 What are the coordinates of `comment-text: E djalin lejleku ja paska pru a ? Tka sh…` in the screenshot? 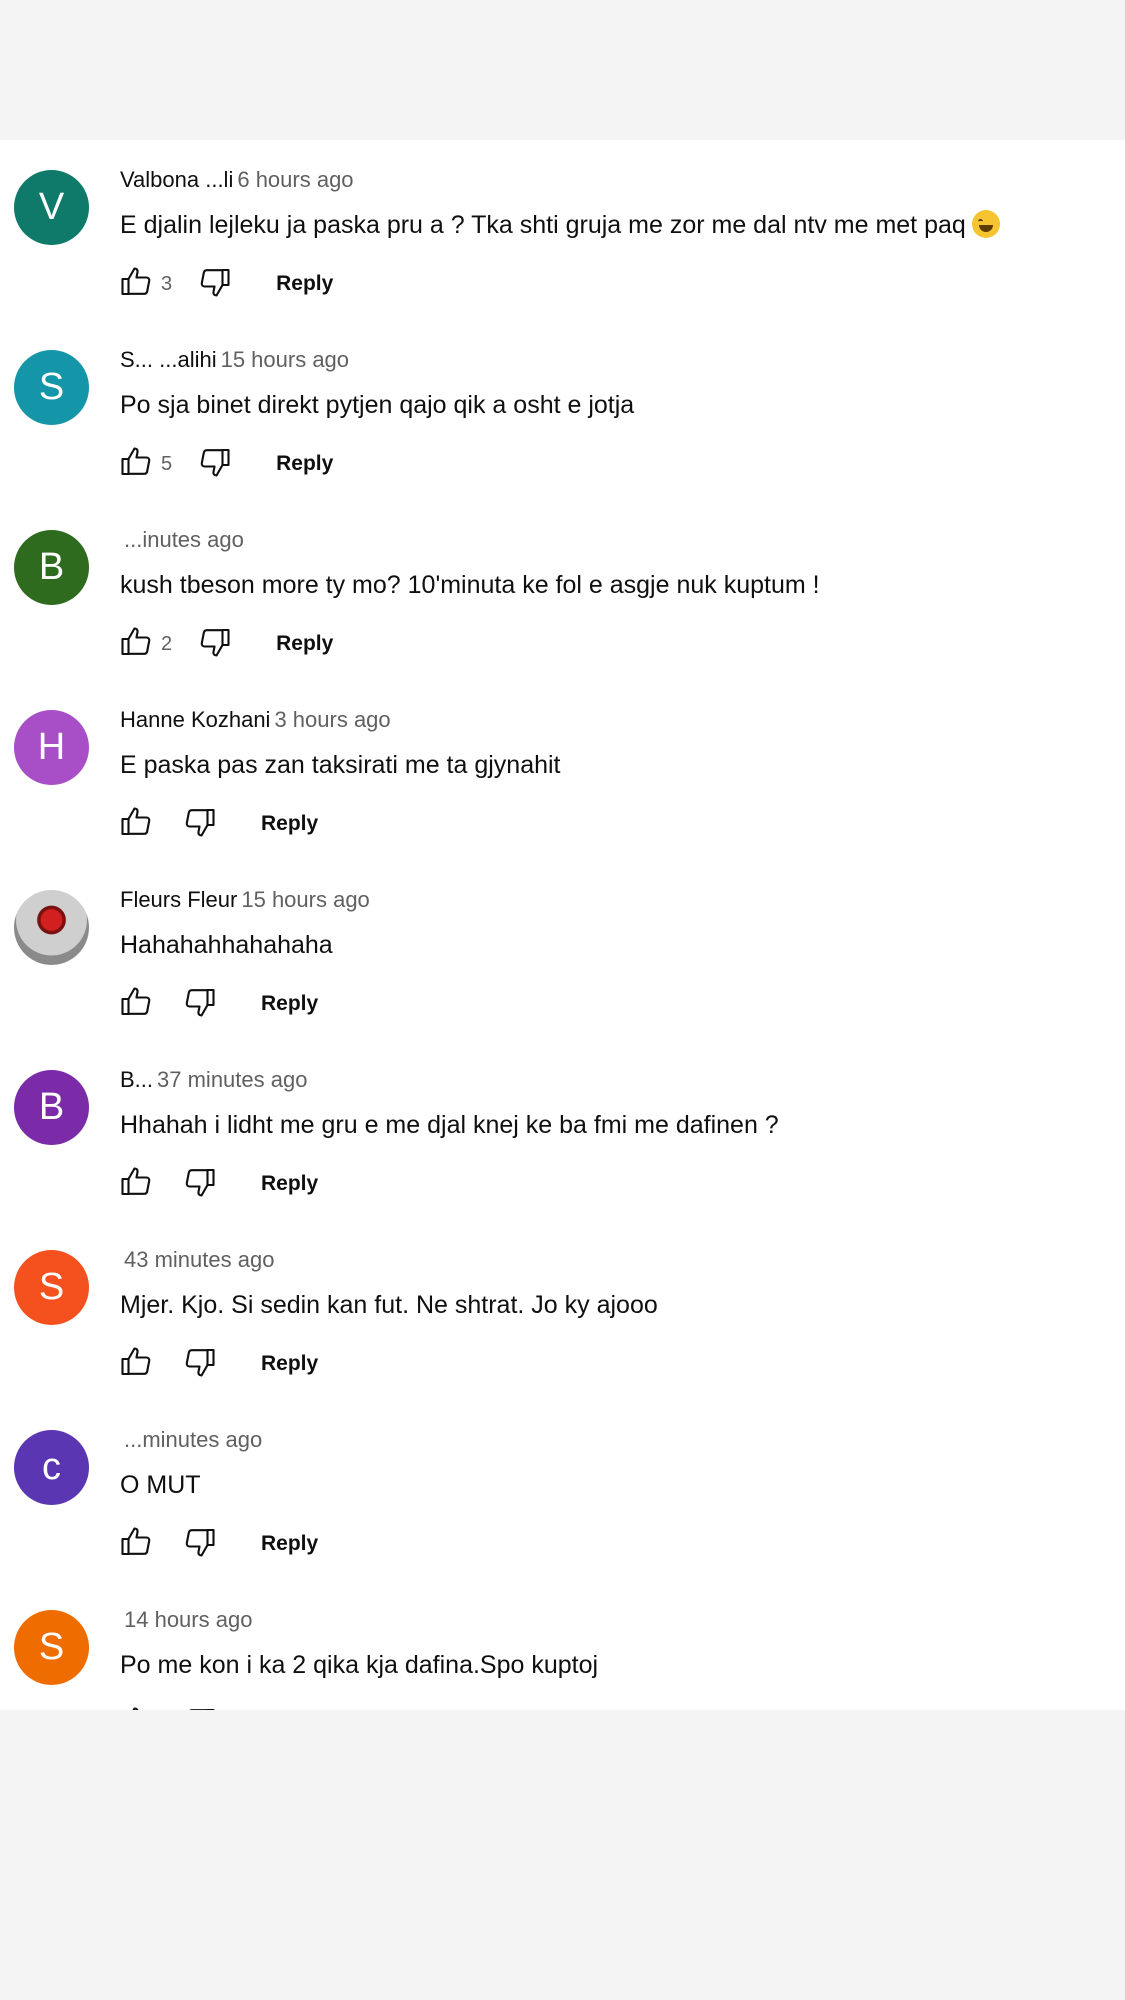 It's located at (560, 225).